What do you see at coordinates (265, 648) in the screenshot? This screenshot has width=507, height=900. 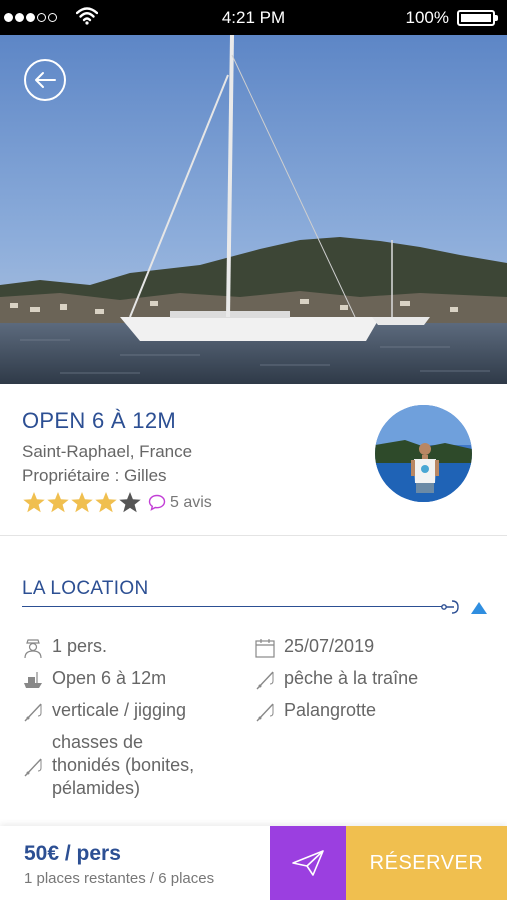 I see `calendar-icon` at bounding box center [265, 648].